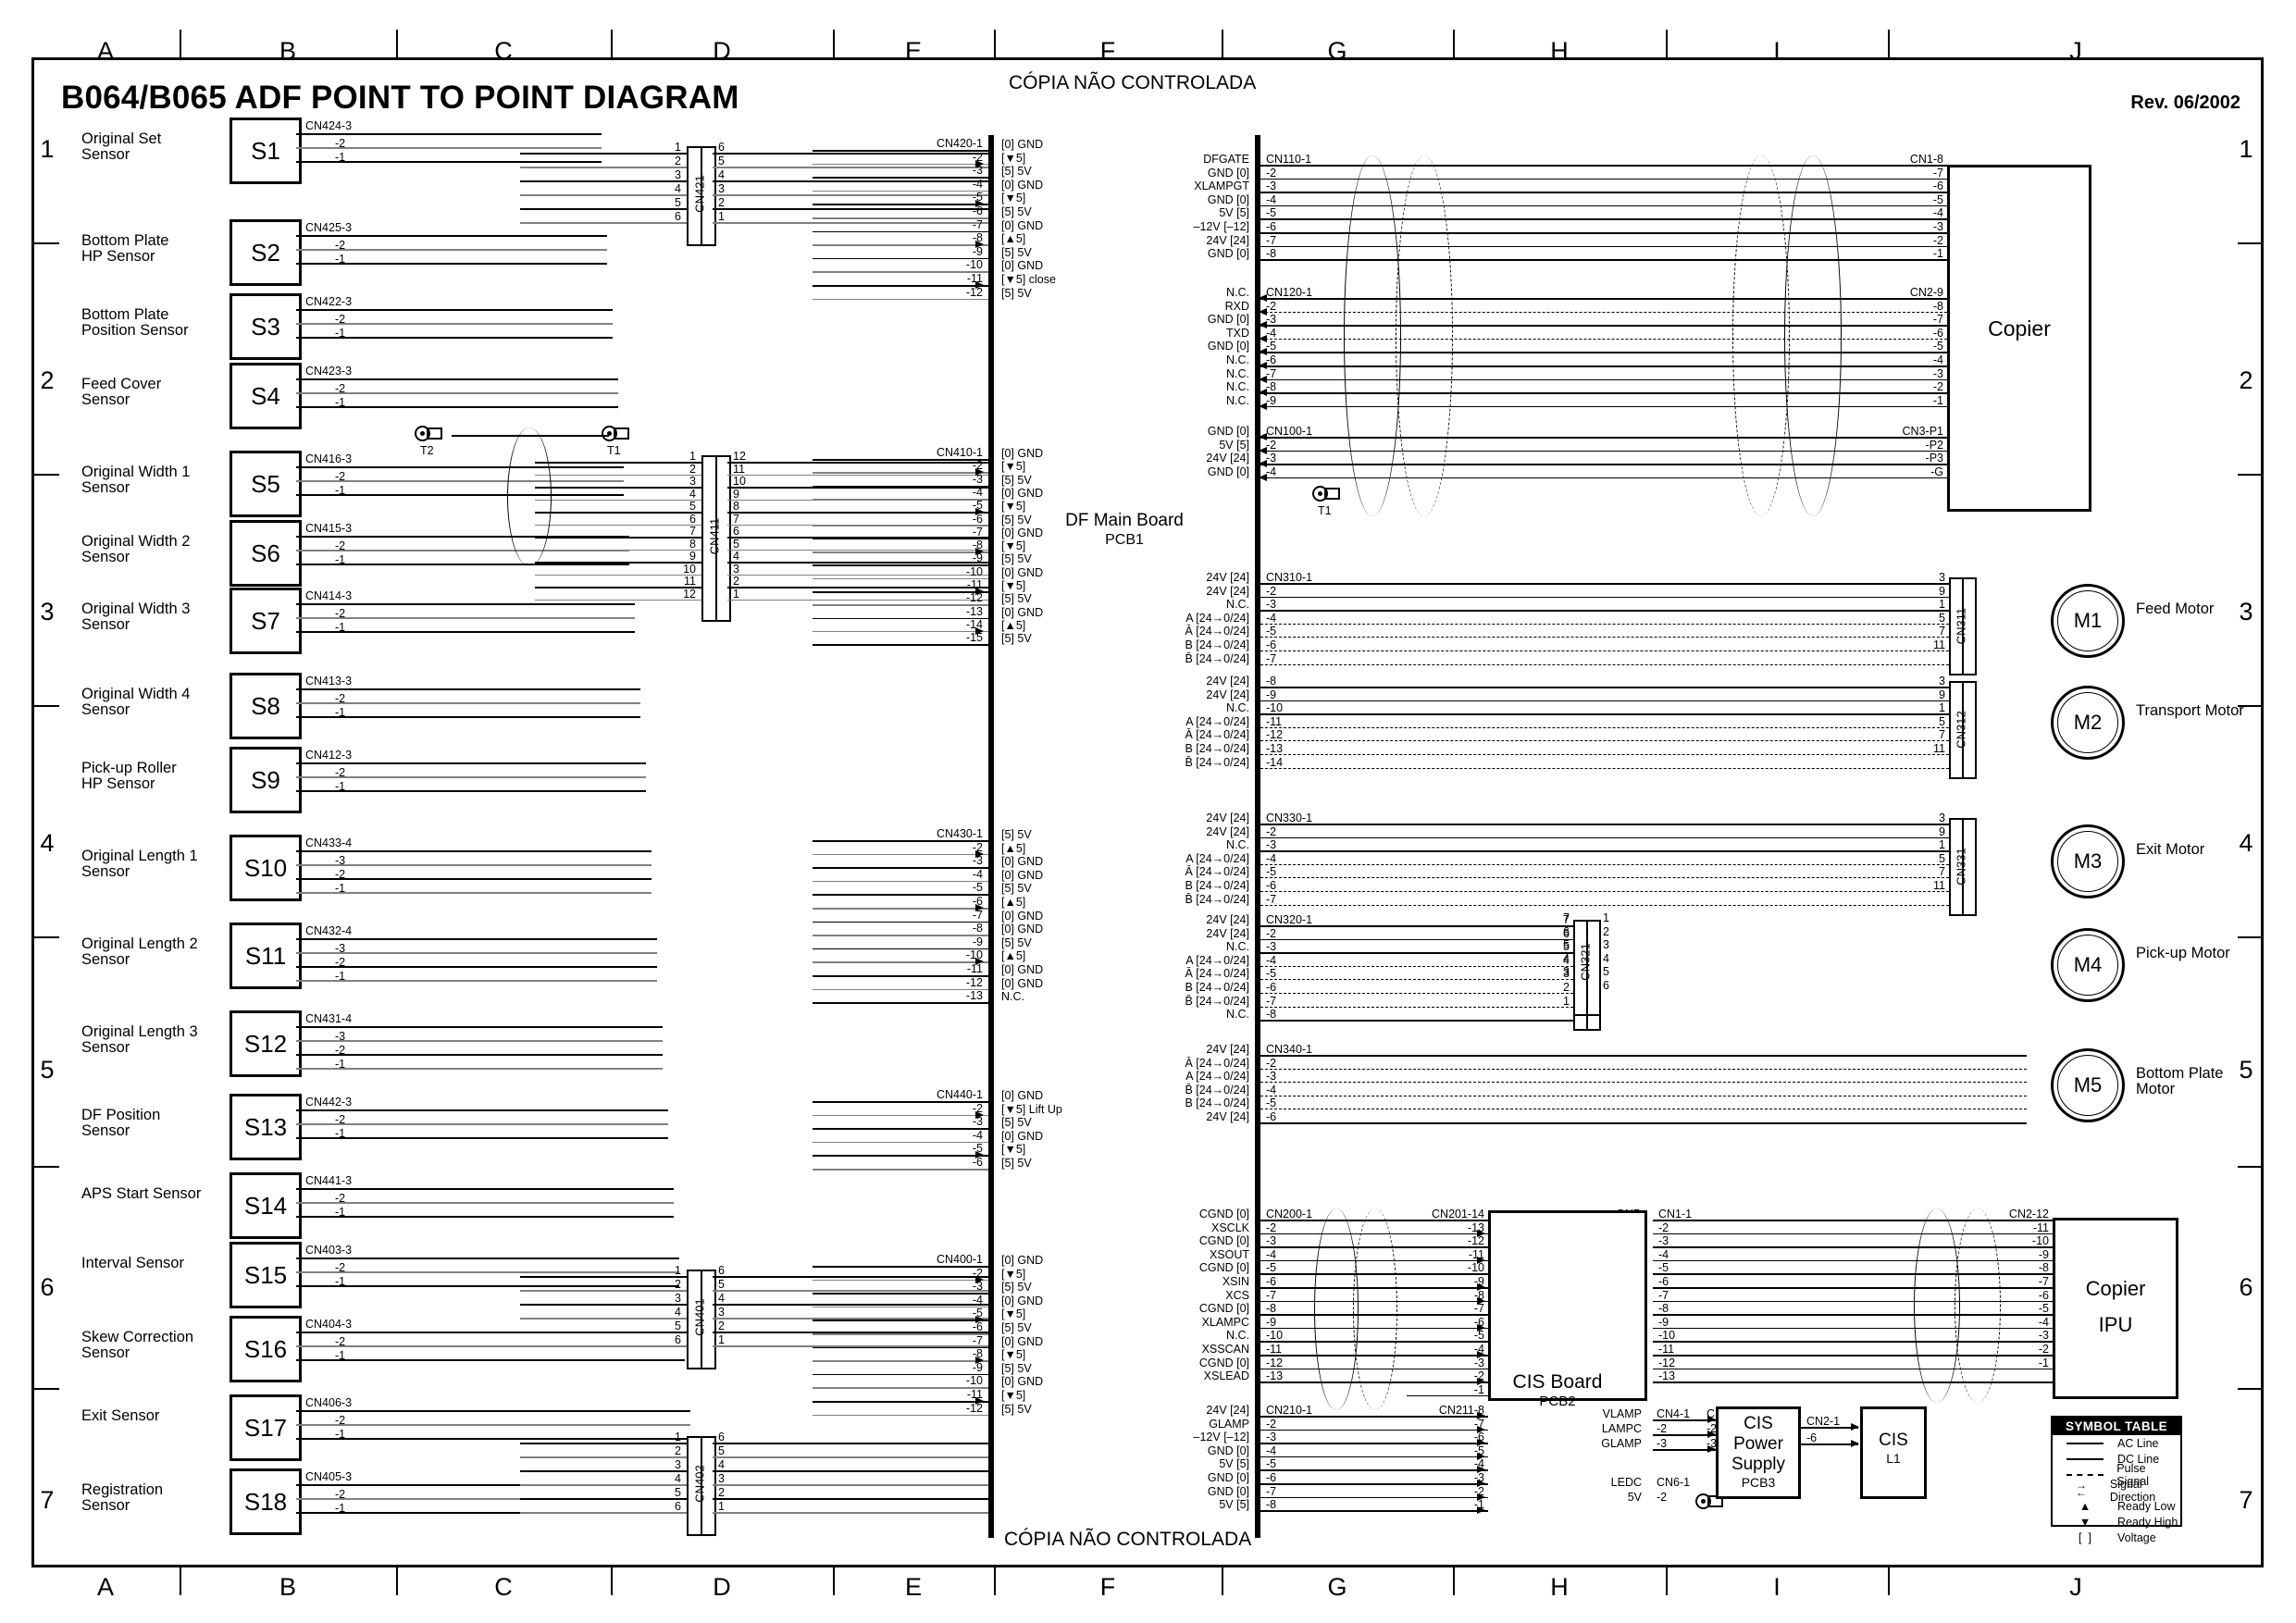 The height and width of the screenshot is (1623, 2296). I want to click on sensor-box-s15: S15, so click(266, 1275).